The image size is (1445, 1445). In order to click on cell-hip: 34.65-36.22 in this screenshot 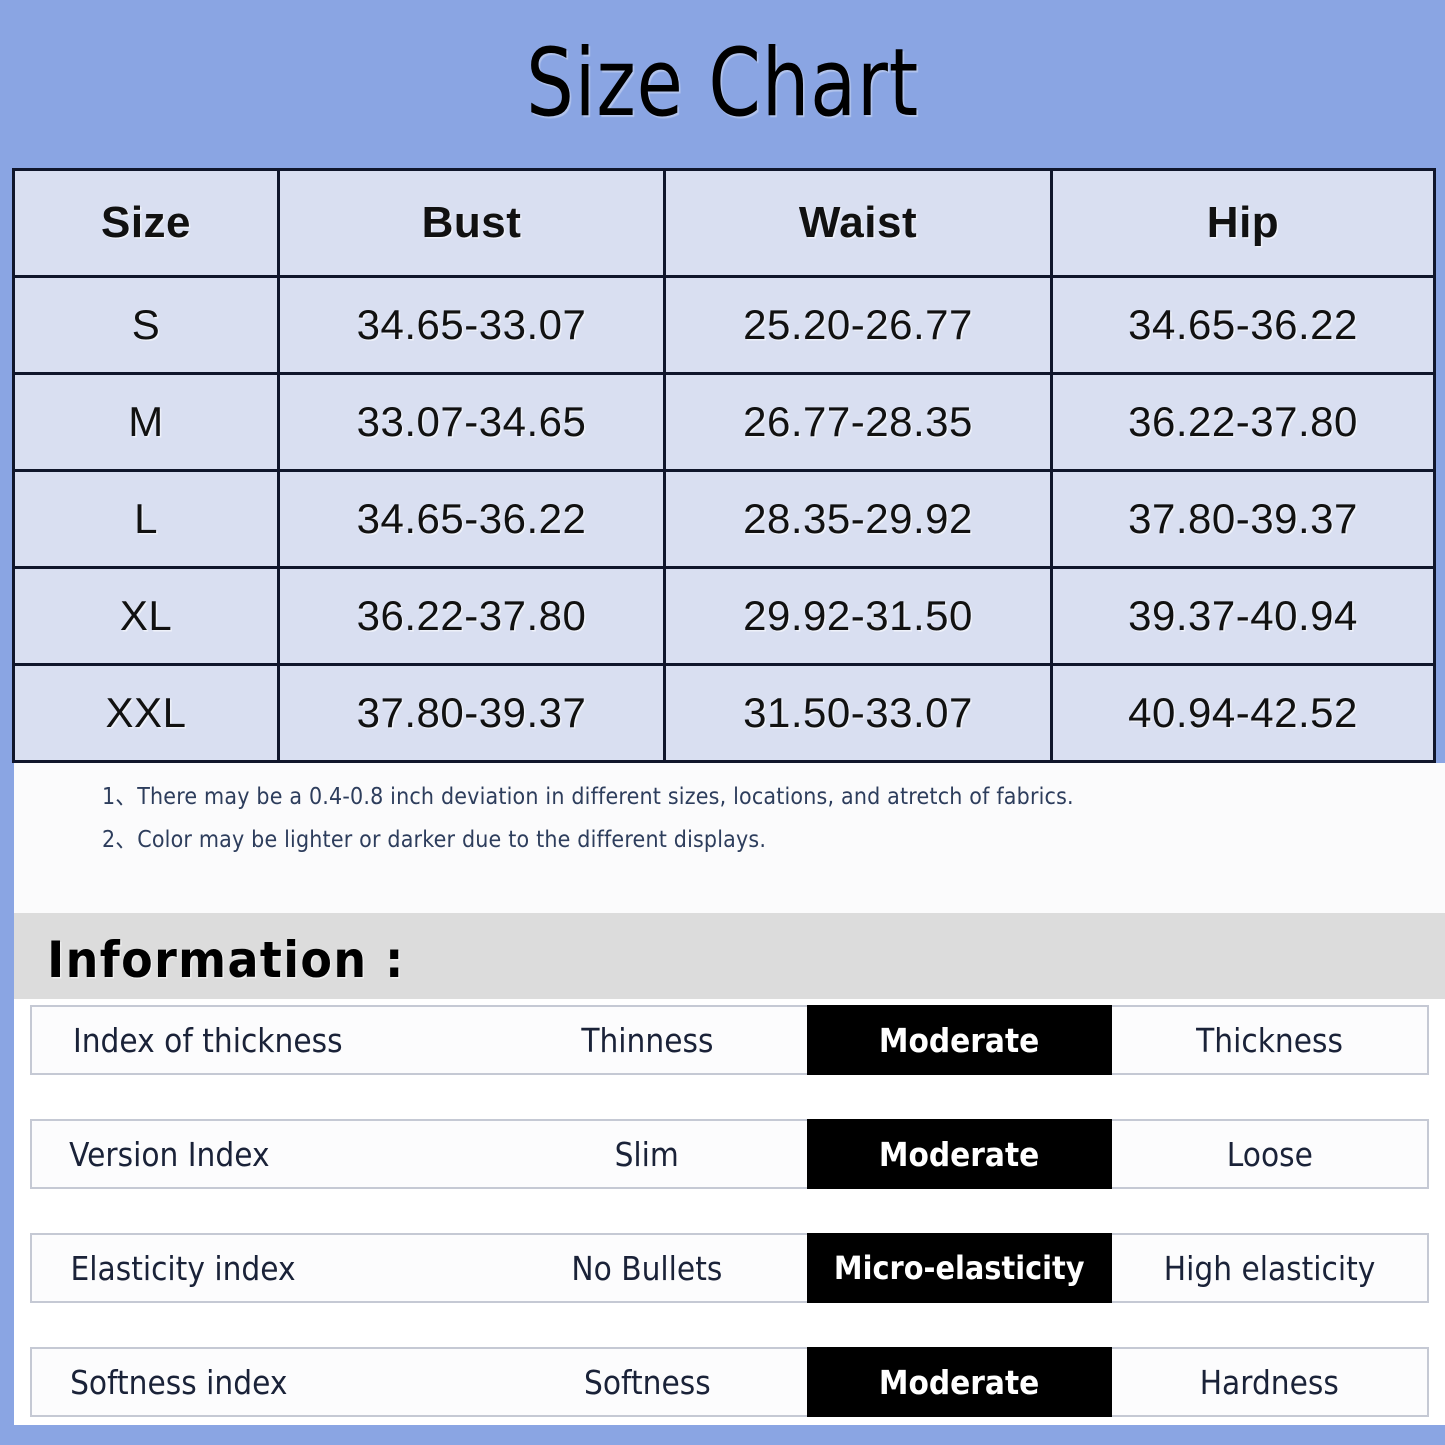, I will do `click(1243, 325)`.